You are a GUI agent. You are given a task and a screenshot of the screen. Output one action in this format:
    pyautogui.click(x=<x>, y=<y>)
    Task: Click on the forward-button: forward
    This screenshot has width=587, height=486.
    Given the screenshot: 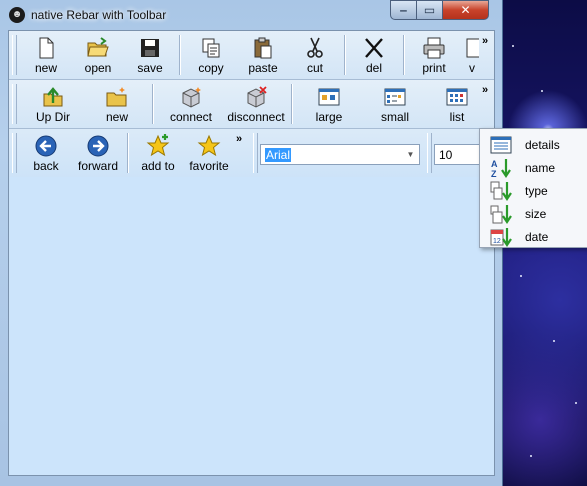 What is the action you would take?
    pyautogui.click(x=98, y=152)
    